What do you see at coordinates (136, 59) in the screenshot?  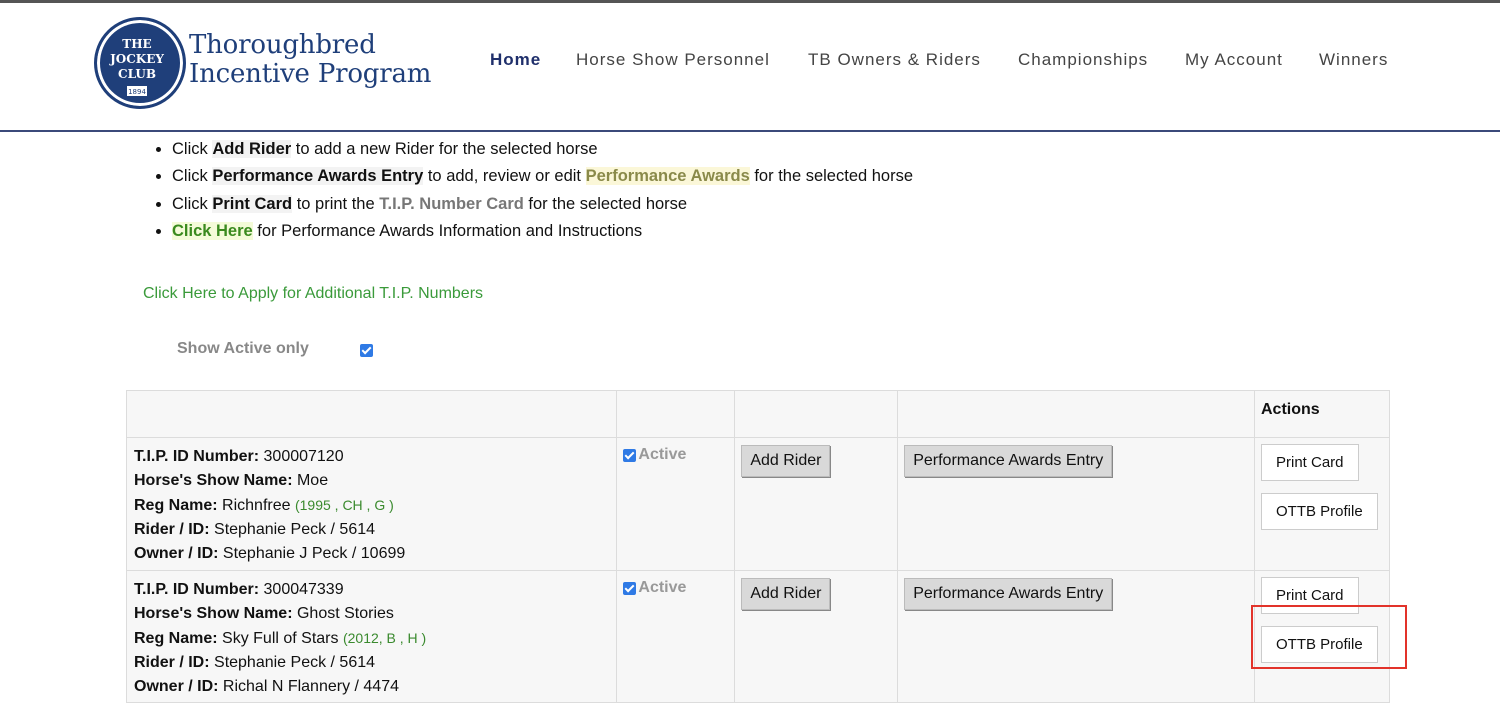 I see `svg-text: JOCKEY` at bounding box center [136, 59].